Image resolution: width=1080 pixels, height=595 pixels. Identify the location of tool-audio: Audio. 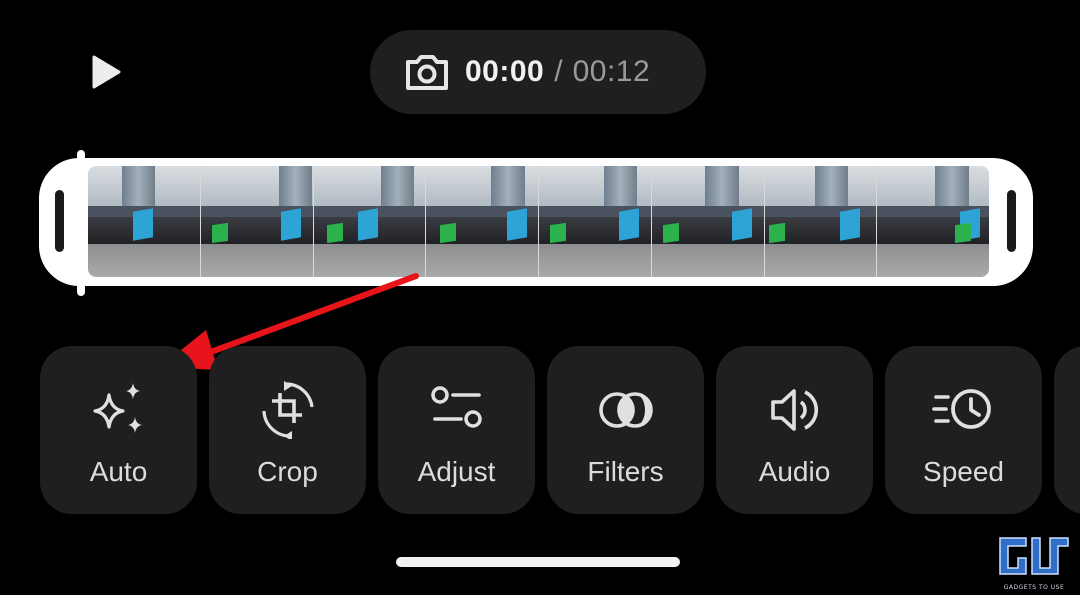
(794, 430).